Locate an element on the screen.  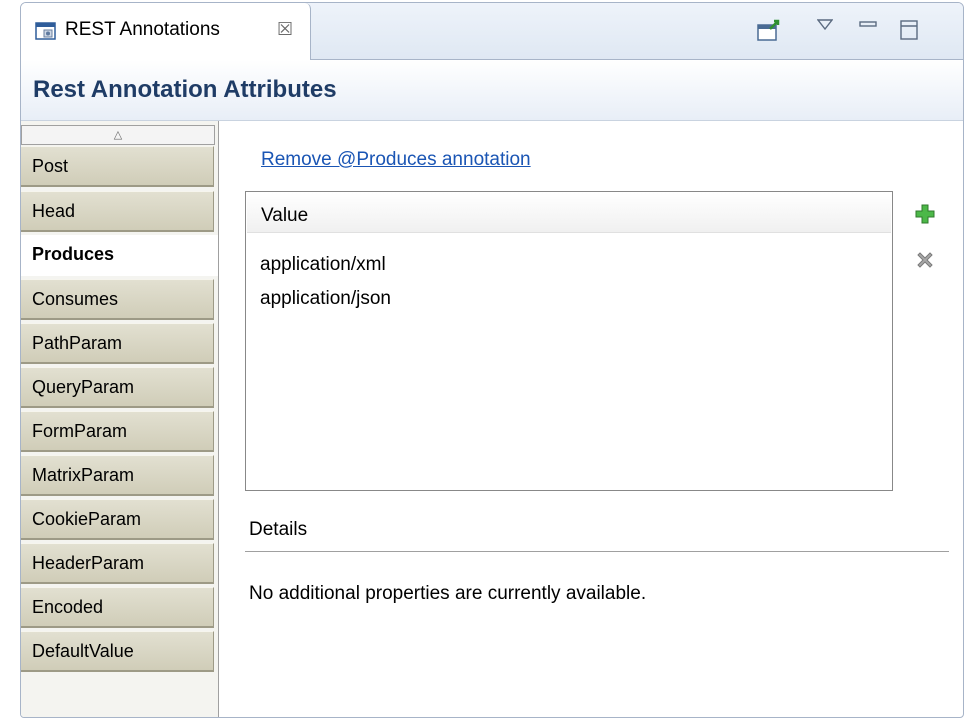
page-title: Rest Annotation Attributes is located at coordinates (185, 89).